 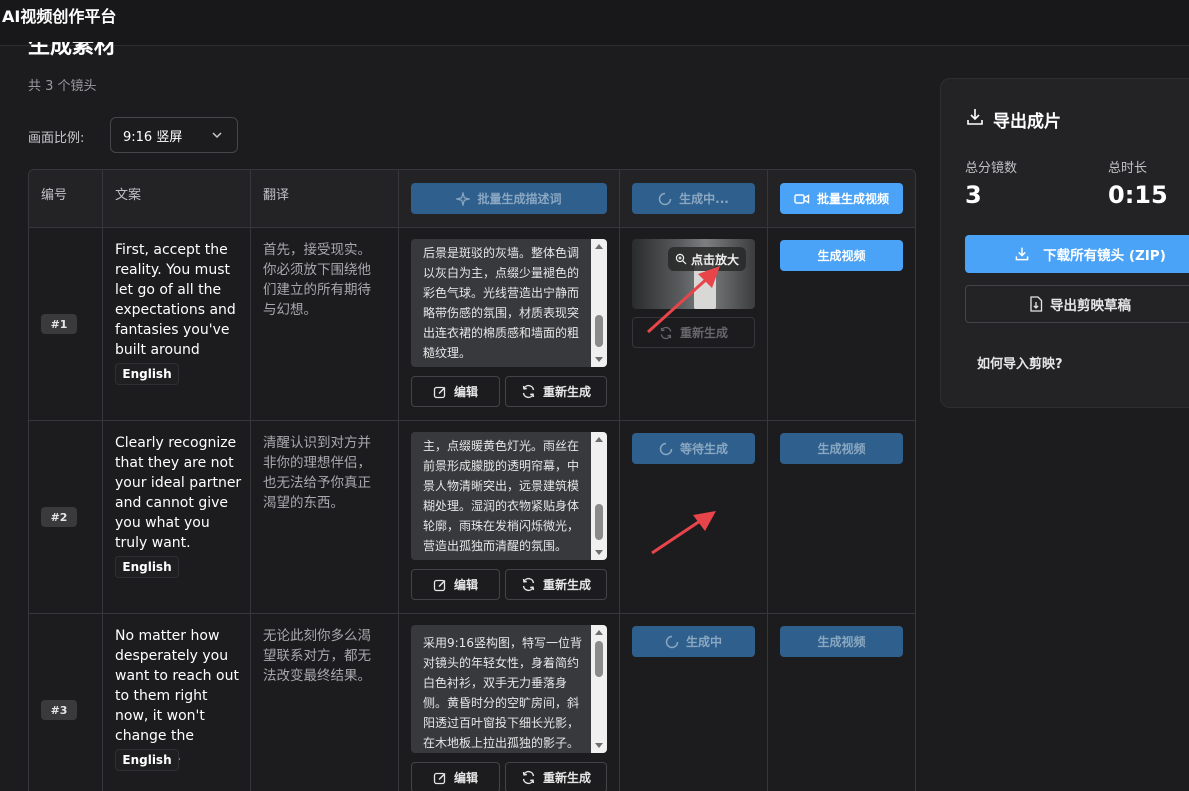 What do you see at coordinates (56, 138) in the screenshot?
I see `ratio-label: 画面比例:` at bounding box center [56, 138].